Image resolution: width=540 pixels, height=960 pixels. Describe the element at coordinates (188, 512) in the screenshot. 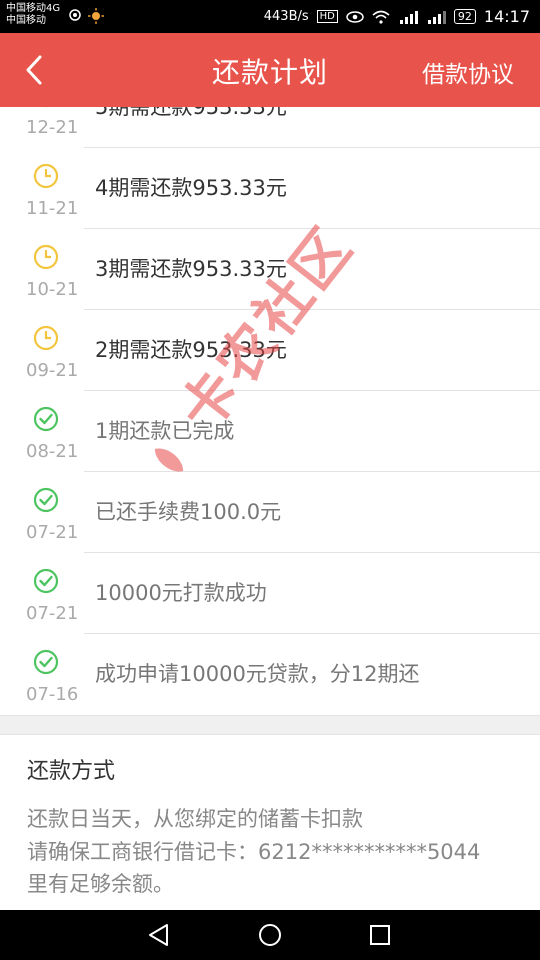

I see `item-text: 已还手续费100.0元` at that location.